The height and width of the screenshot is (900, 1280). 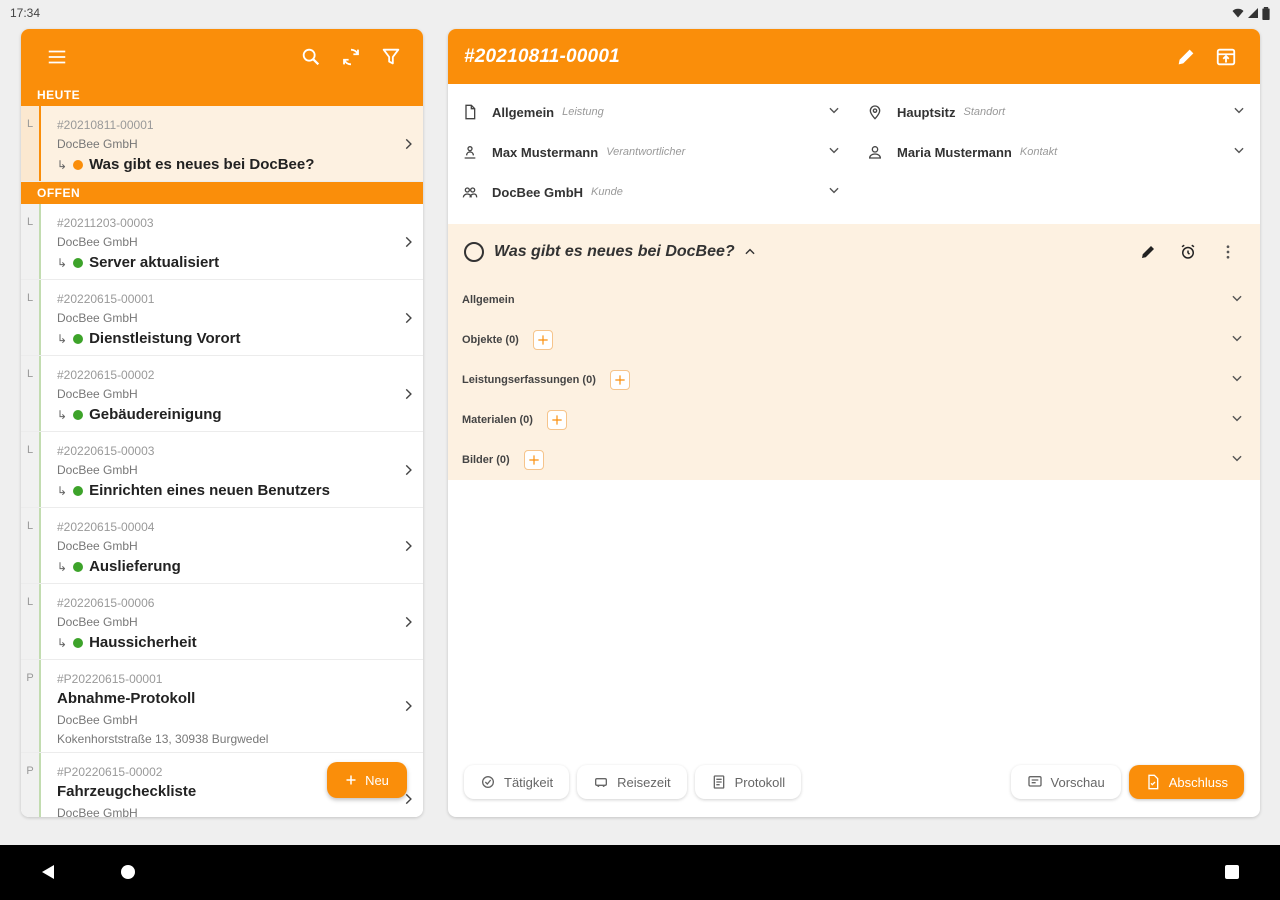 I want to click on search-button, so click(x=311, y=57).